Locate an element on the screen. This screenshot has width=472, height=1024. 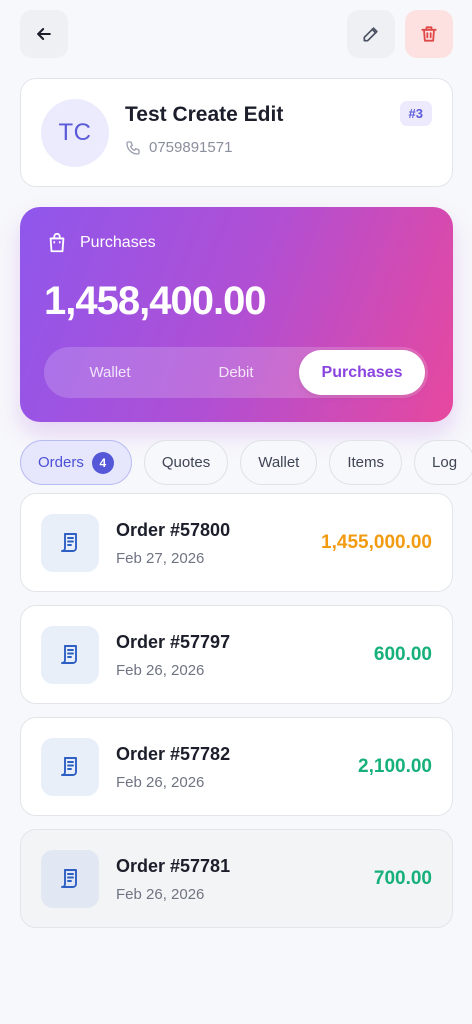
contact-name: Test Create Edit is located at coordinates (204, 114).